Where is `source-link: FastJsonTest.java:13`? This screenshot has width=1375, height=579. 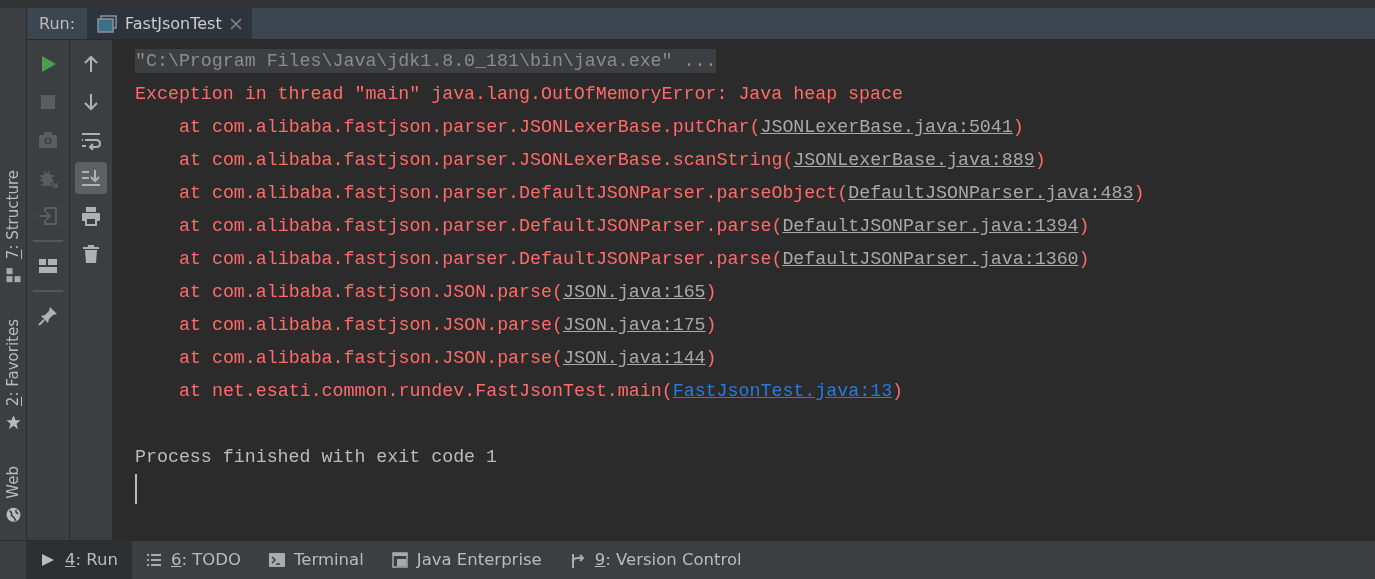 source-link: FastJsonTest.java:13 is located at coordinates (782, 391).